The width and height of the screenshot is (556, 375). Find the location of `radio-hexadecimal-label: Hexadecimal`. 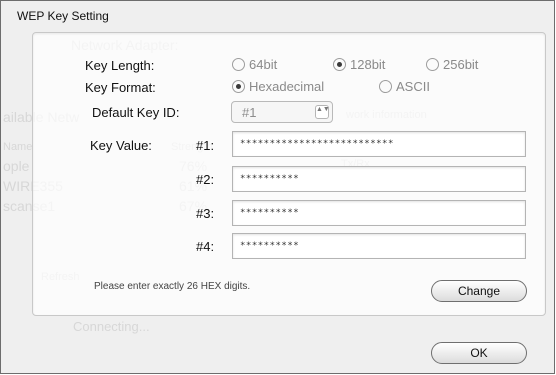

radio-hexadecimal-label: Hexadecimal is located at coordinates (287, 86).